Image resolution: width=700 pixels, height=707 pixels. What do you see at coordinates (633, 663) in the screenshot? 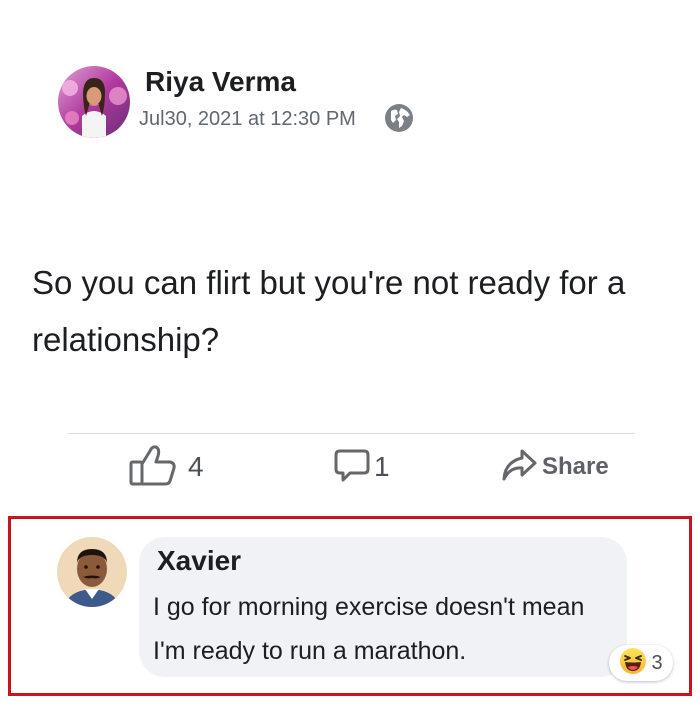
I see `laughing-emoji-icon` at bounding box center [633, 663].